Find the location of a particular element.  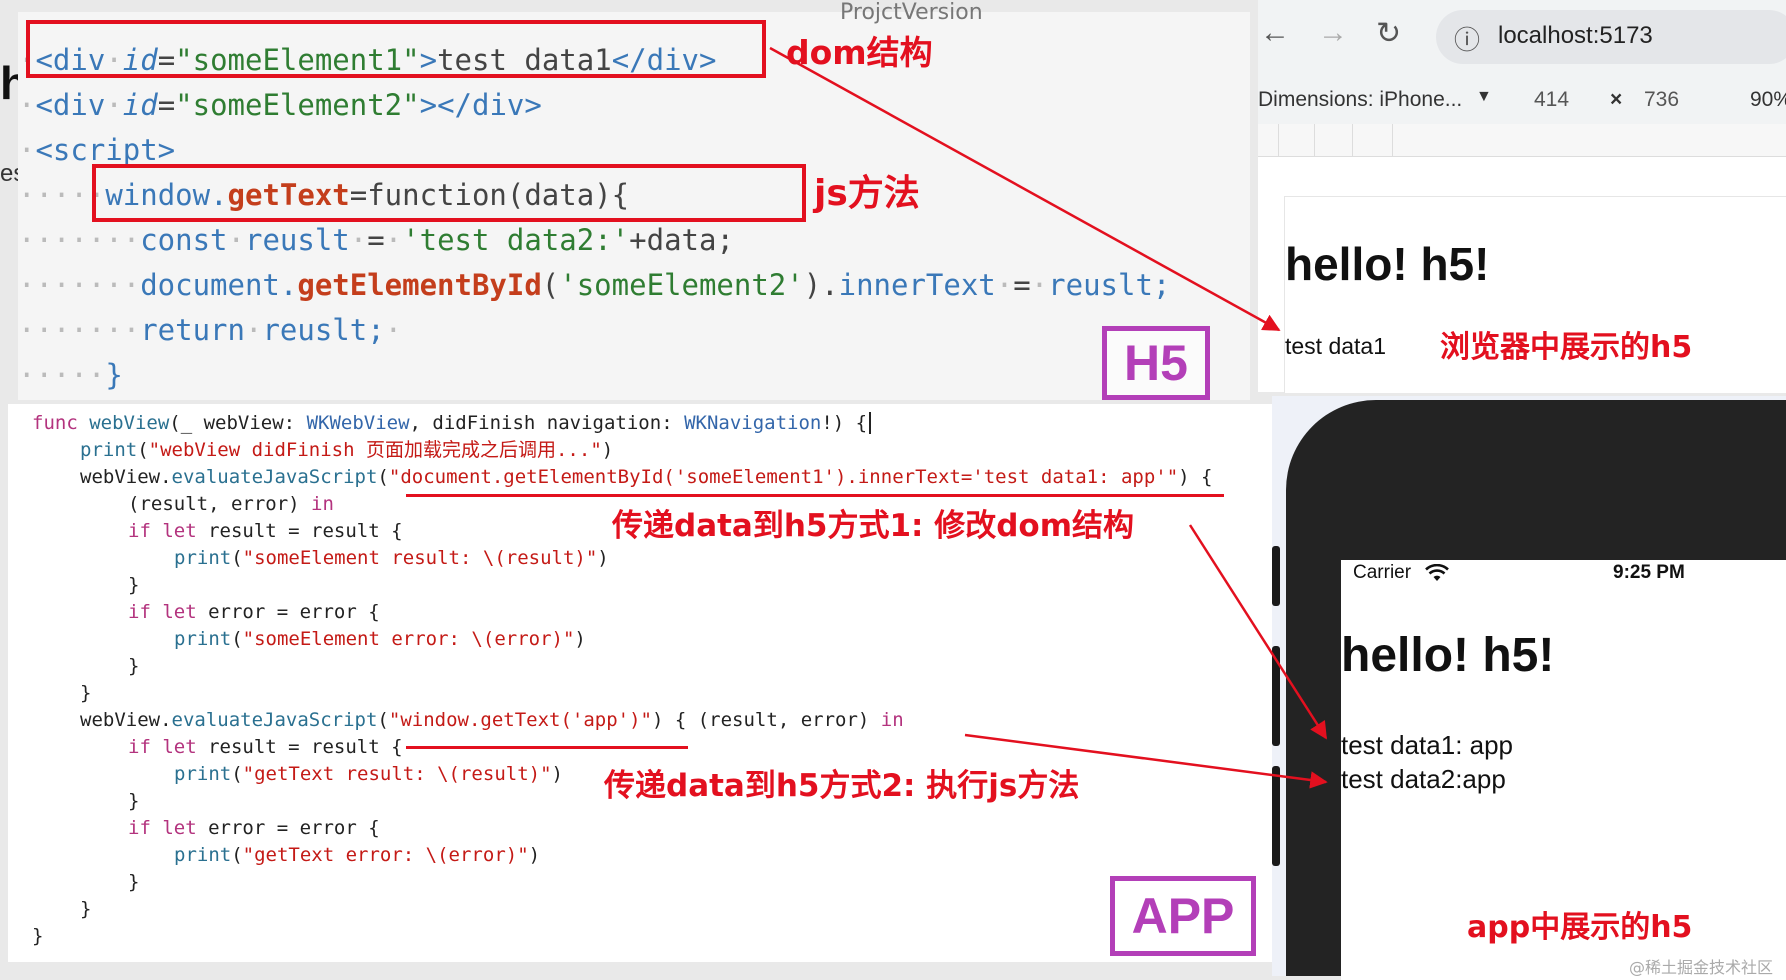

arrow-way2-to-app is located at coordinates (1146, 761).